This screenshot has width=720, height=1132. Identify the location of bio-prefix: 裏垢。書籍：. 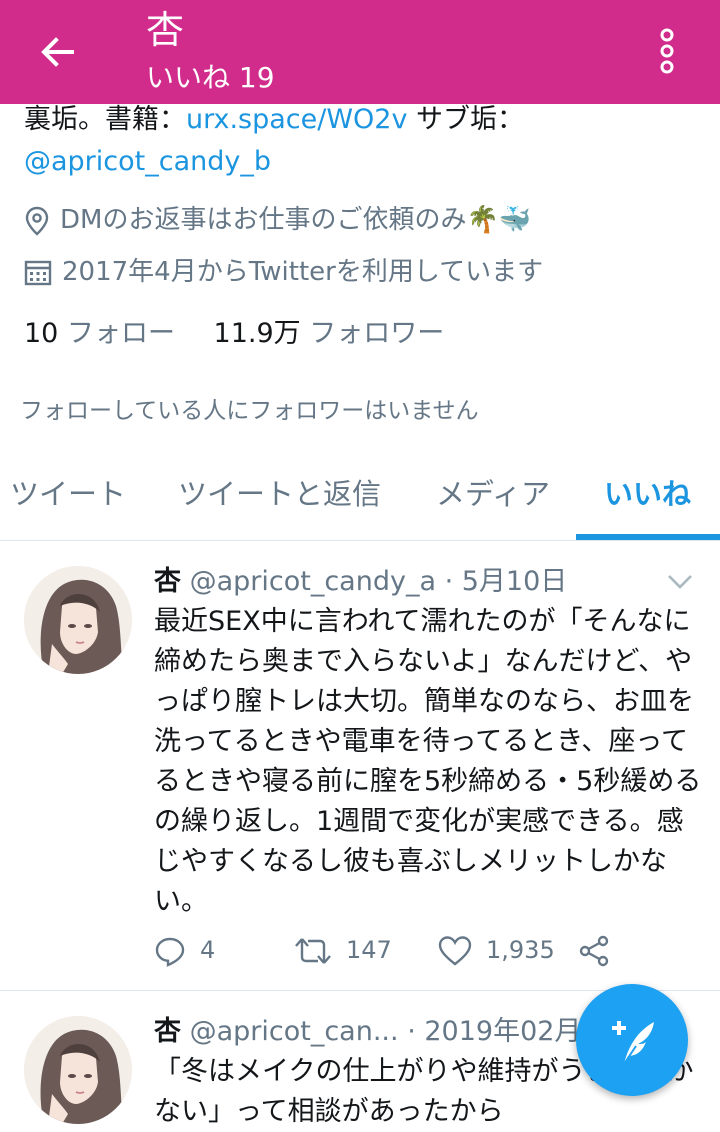
(105, 119).